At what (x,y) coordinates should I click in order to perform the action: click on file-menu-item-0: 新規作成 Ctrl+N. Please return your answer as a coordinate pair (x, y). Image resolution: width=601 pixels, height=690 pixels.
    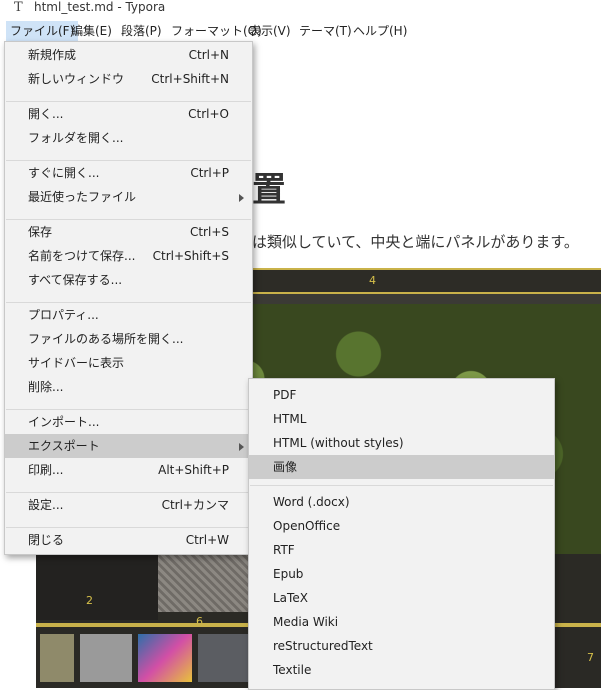
    Looking at the image, I should click on (128, 55).